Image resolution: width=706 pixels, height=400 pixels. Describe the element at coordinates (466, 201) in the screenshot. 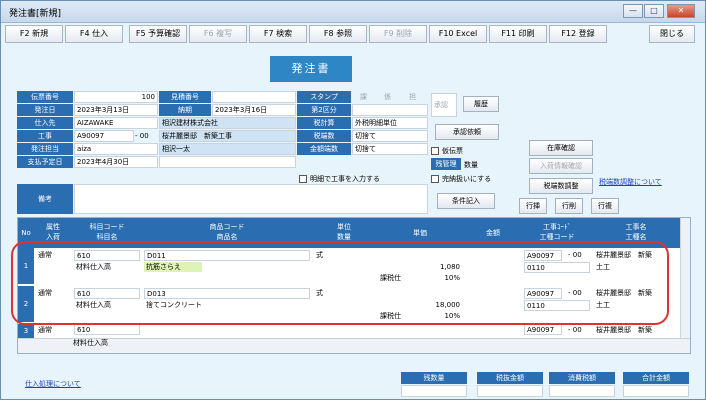

I see `jouken-button: 条件記入` at that location.